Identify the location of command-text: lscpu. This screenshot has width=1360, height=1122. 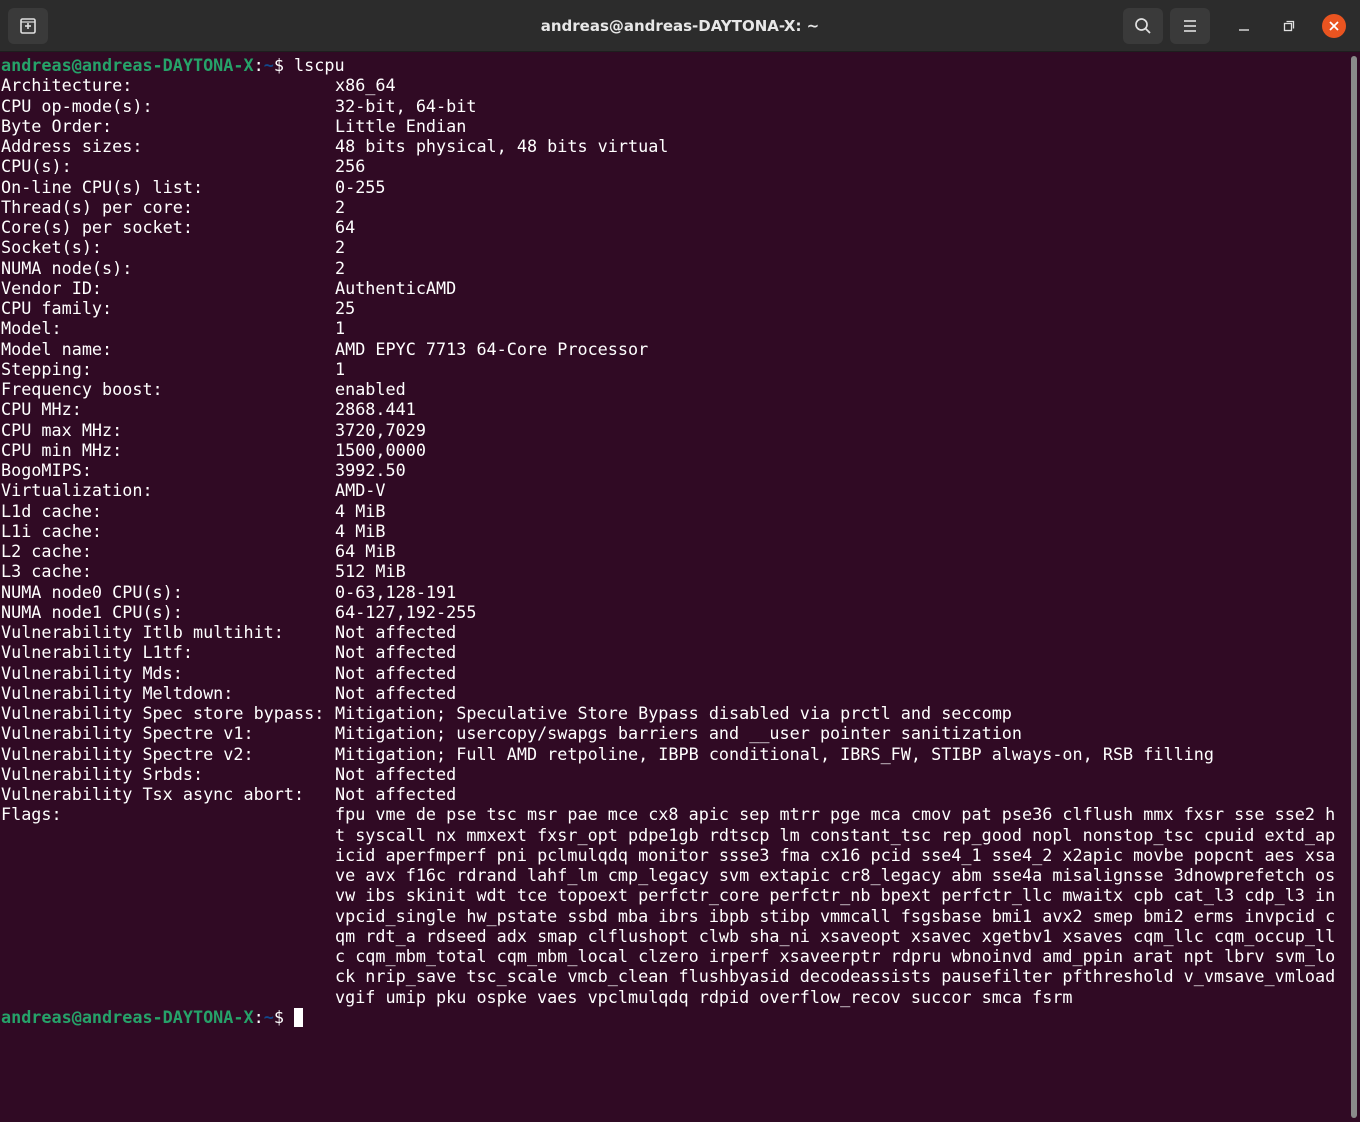
(319, 65).